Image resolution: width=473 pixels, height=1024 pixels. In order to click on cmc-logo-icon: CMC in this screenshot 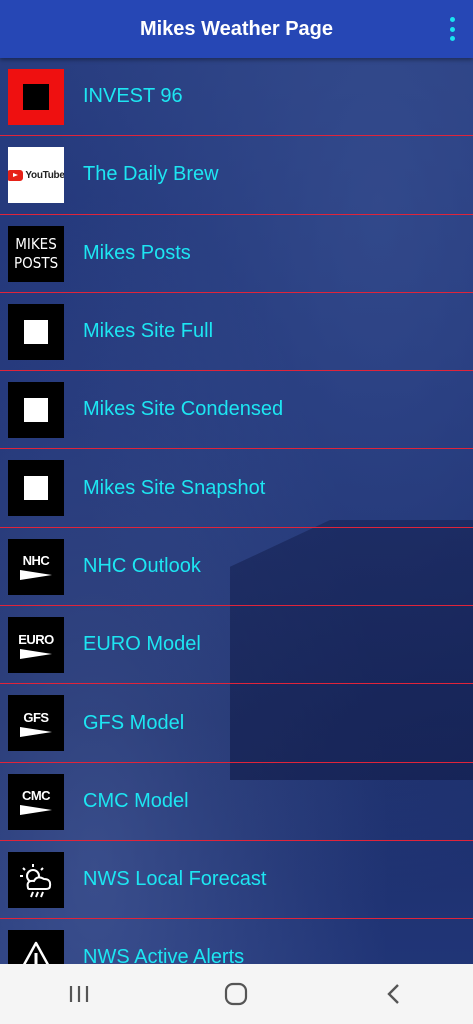, I will do `click(36, 801)`.